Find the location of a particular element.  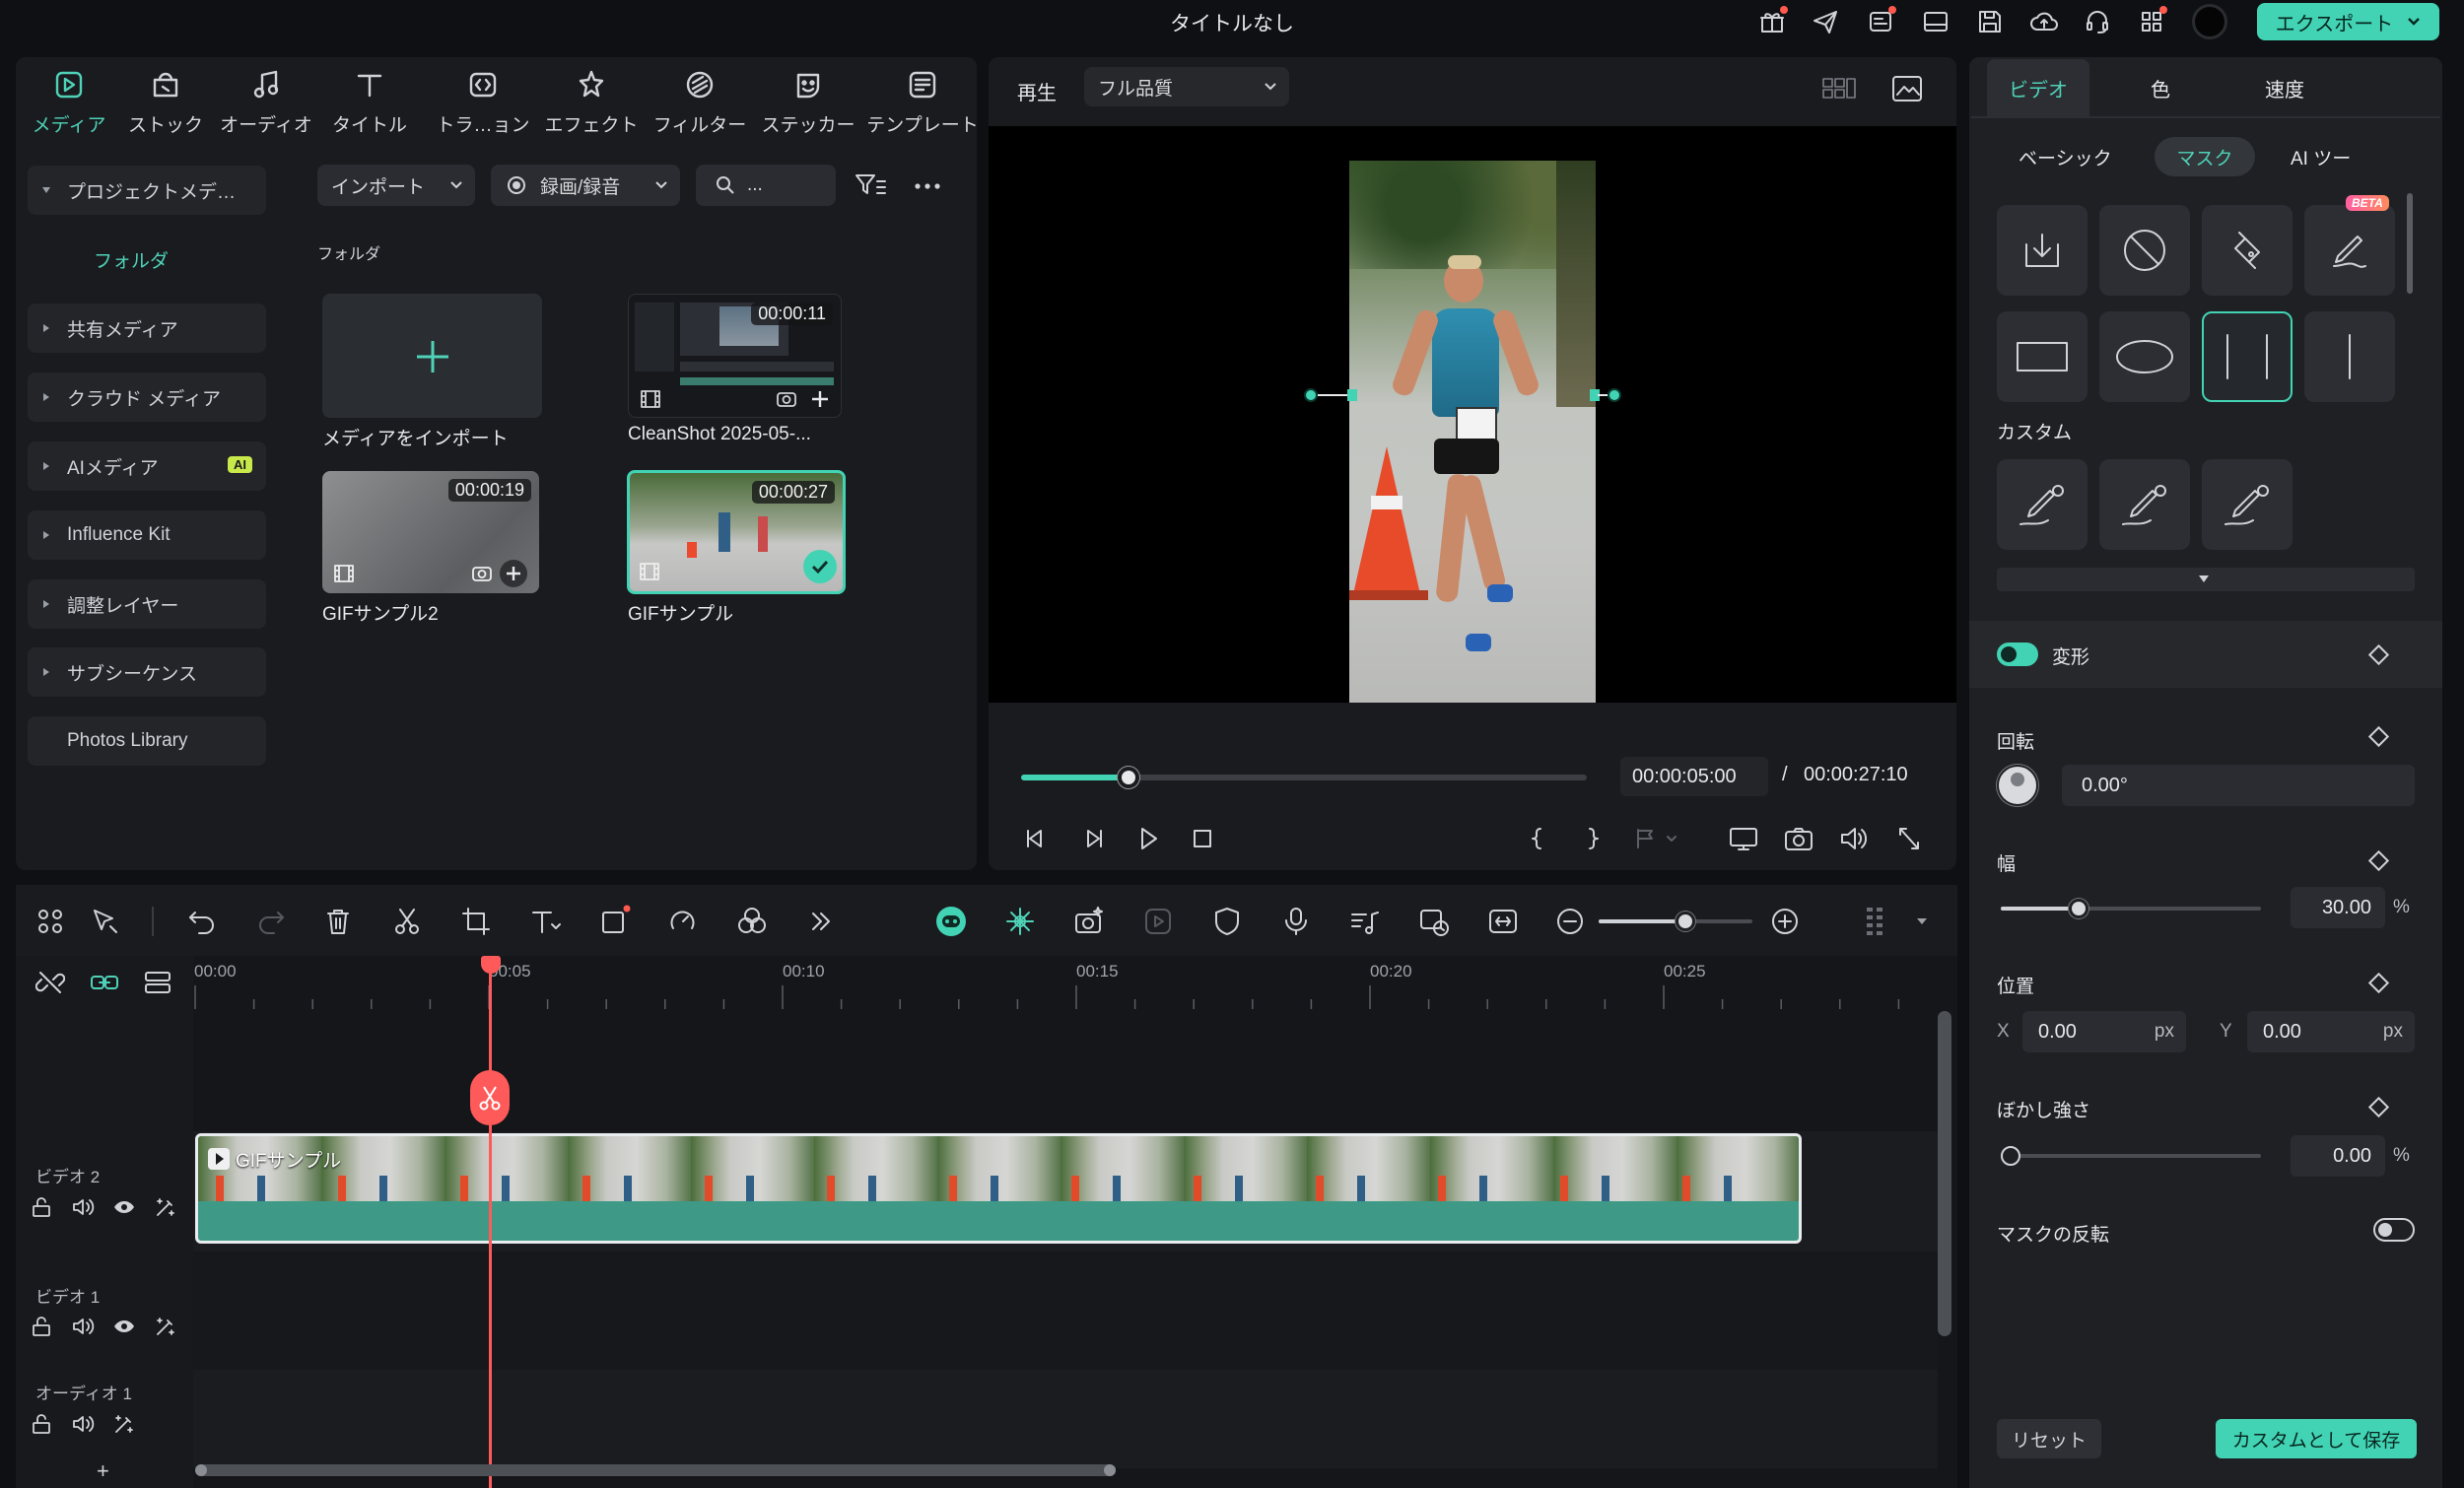

add-track-button: + is located at coordinates (103, 1471).